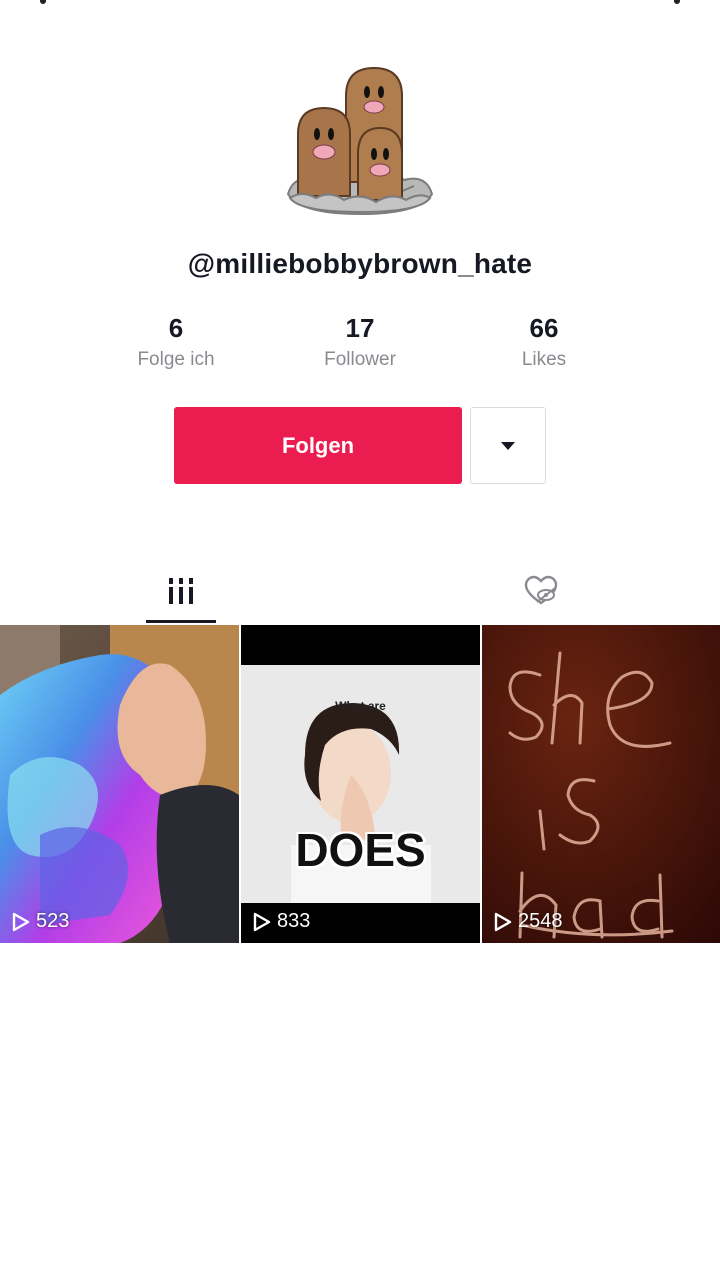 Image resolution: width=720 pixels, height=1280 pixels. I want to click on diglett-avatar-image, so click(360, 141).